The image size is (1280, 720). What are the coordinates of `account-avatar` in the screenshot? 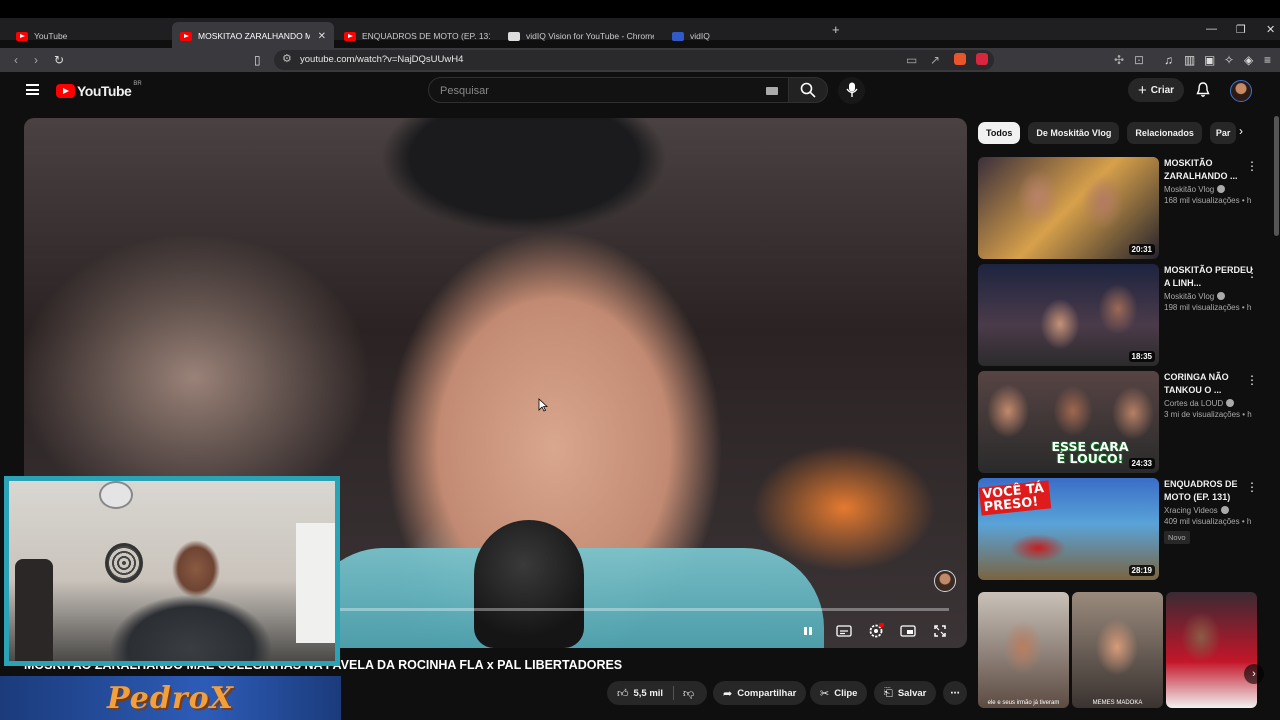 It's located at (1241, 91).